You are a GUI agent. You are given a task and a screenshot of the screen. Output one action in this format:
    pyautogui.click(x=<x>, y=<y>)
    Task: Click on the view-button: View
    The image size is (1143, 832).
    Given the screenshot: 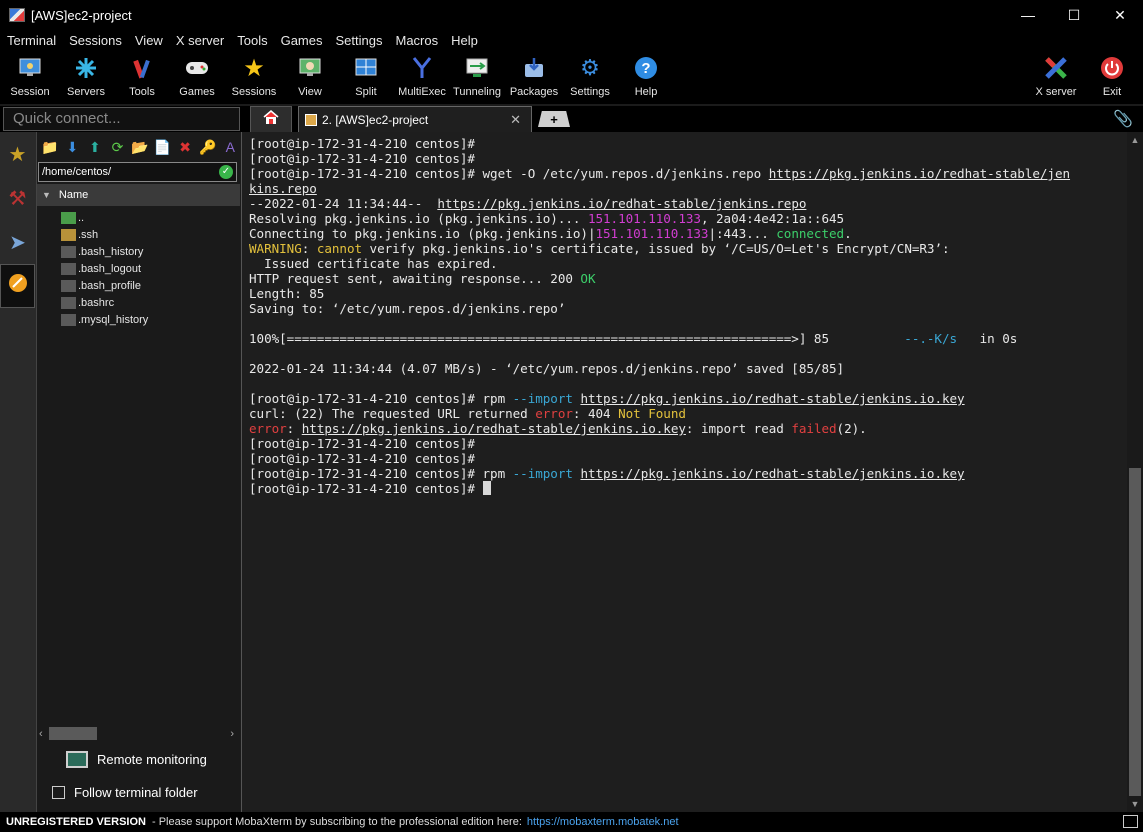 What is the action you would take?
    pyautogui.click(x=310, y=77)
    